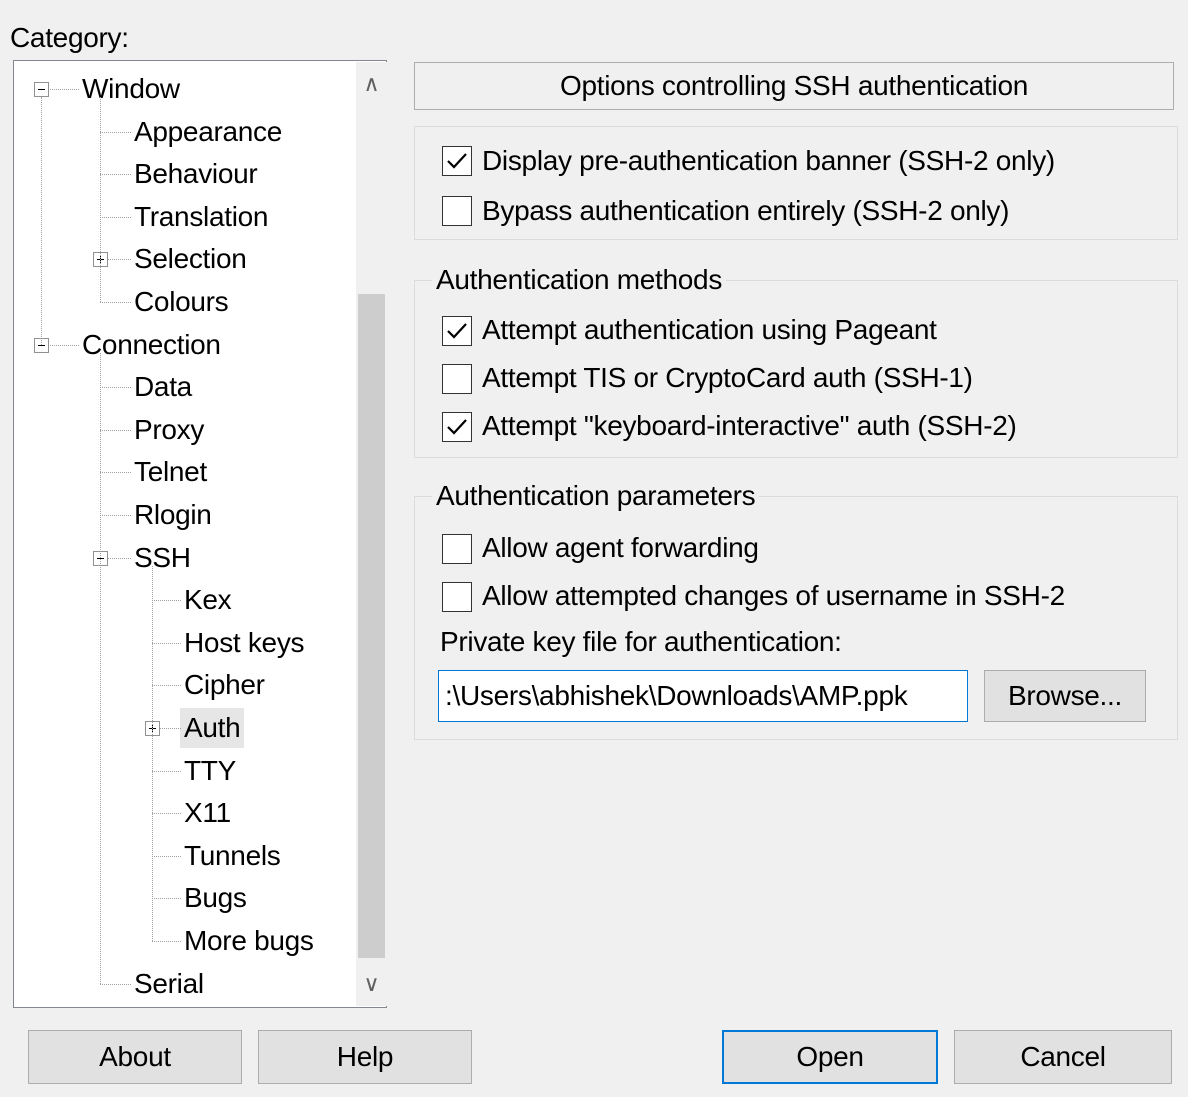  What do you see at coordinates (709, 329) in the screenshot?
I see `pageant-label: Attempt authentication using Pageant` at bounding box center [709, 329].